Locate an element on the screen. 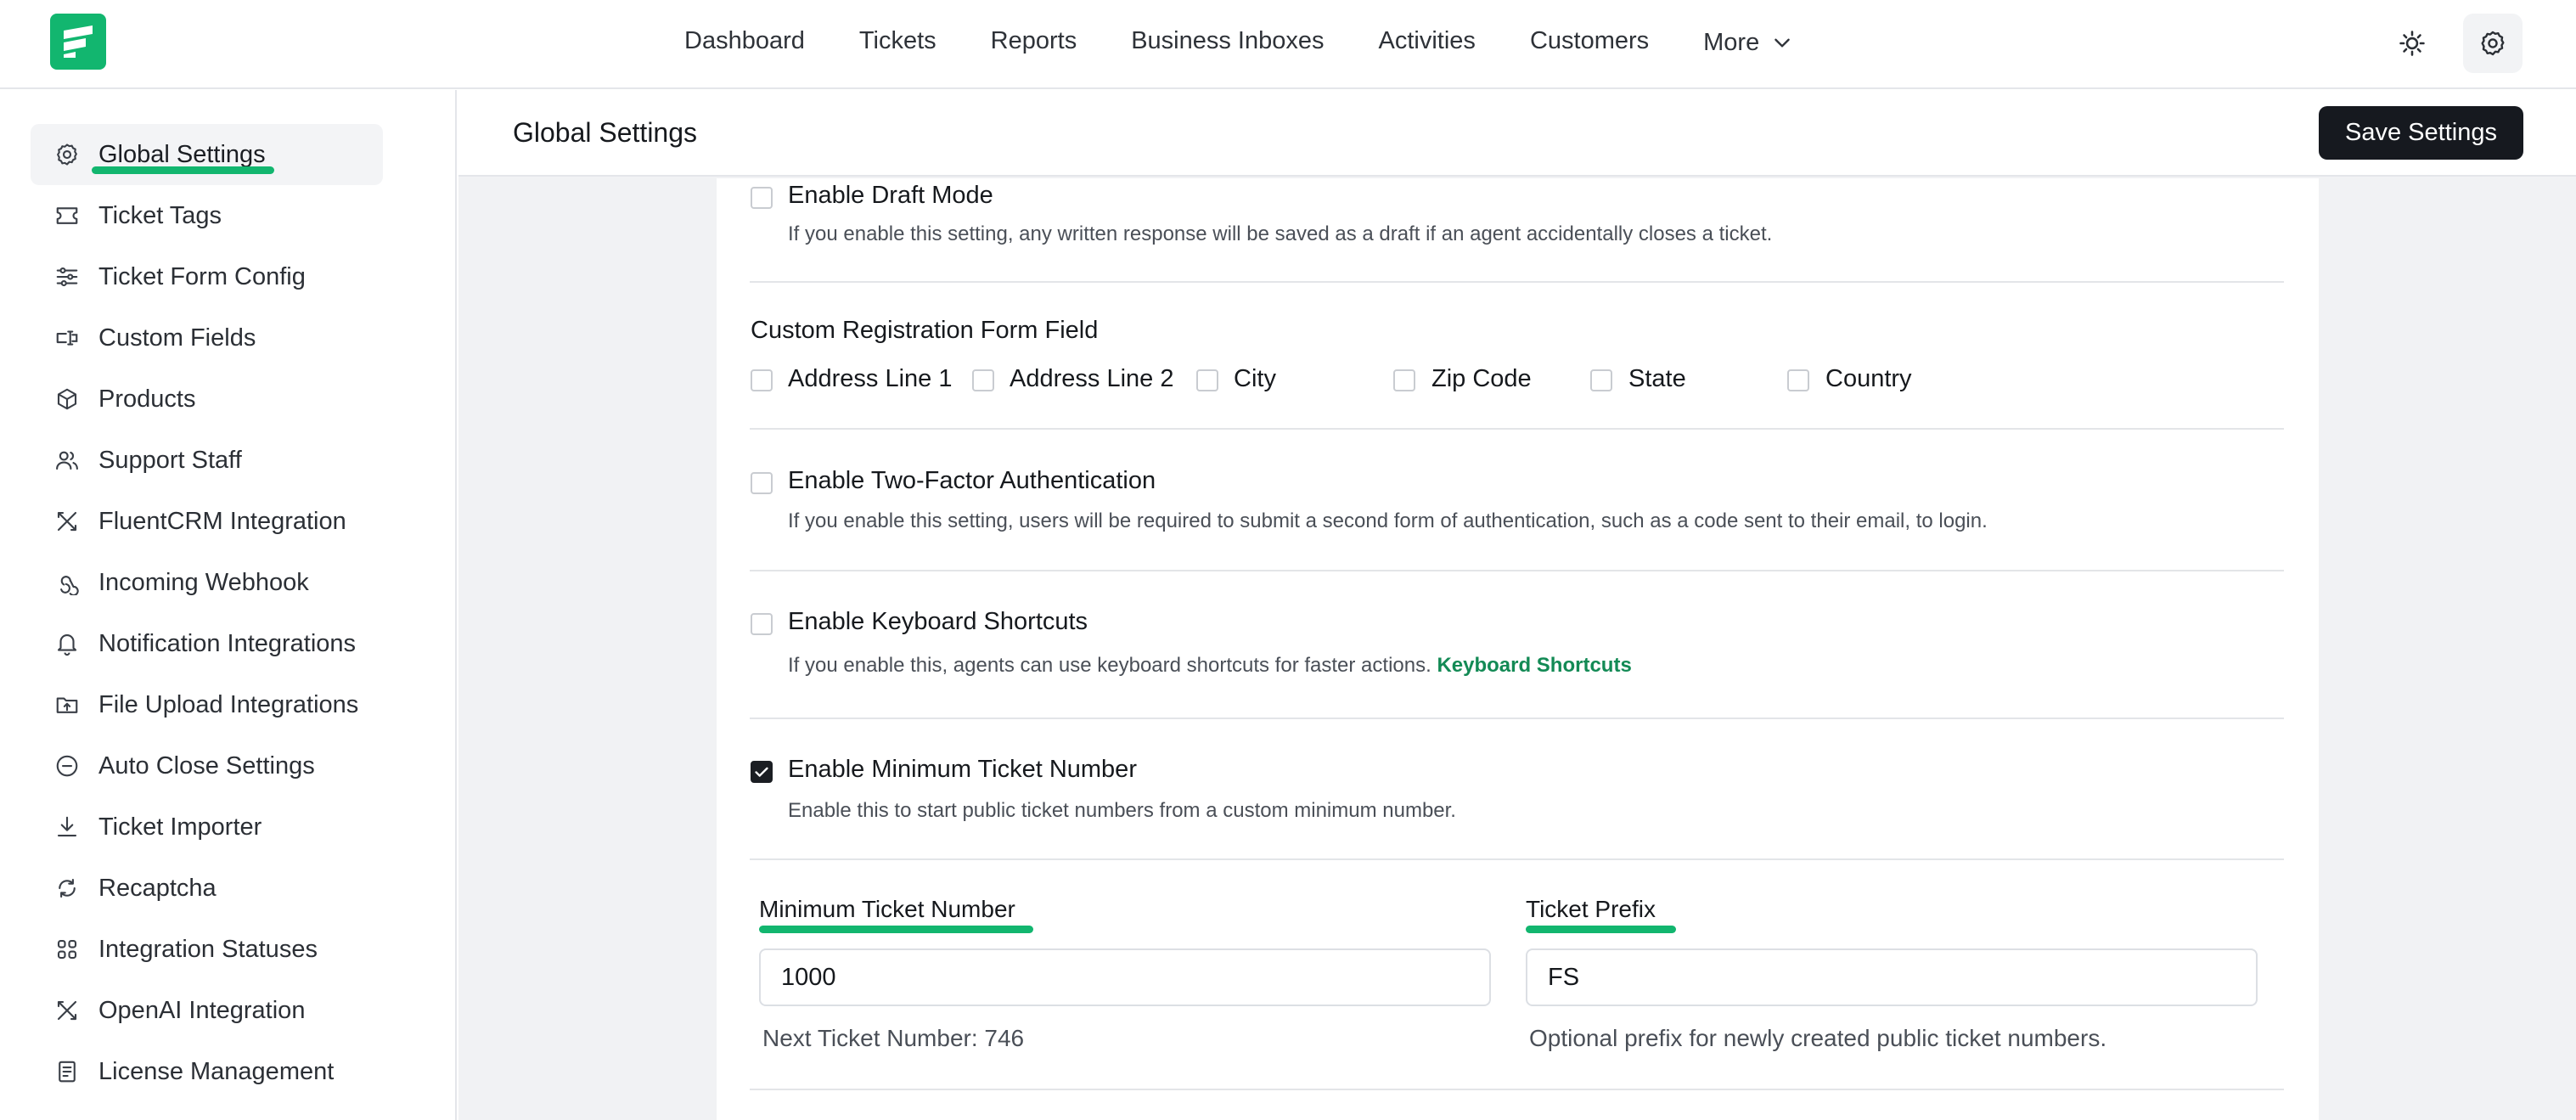  sidebar-item-auto-close-settings: Auto Close Settings is located at coordinates (207, 765).